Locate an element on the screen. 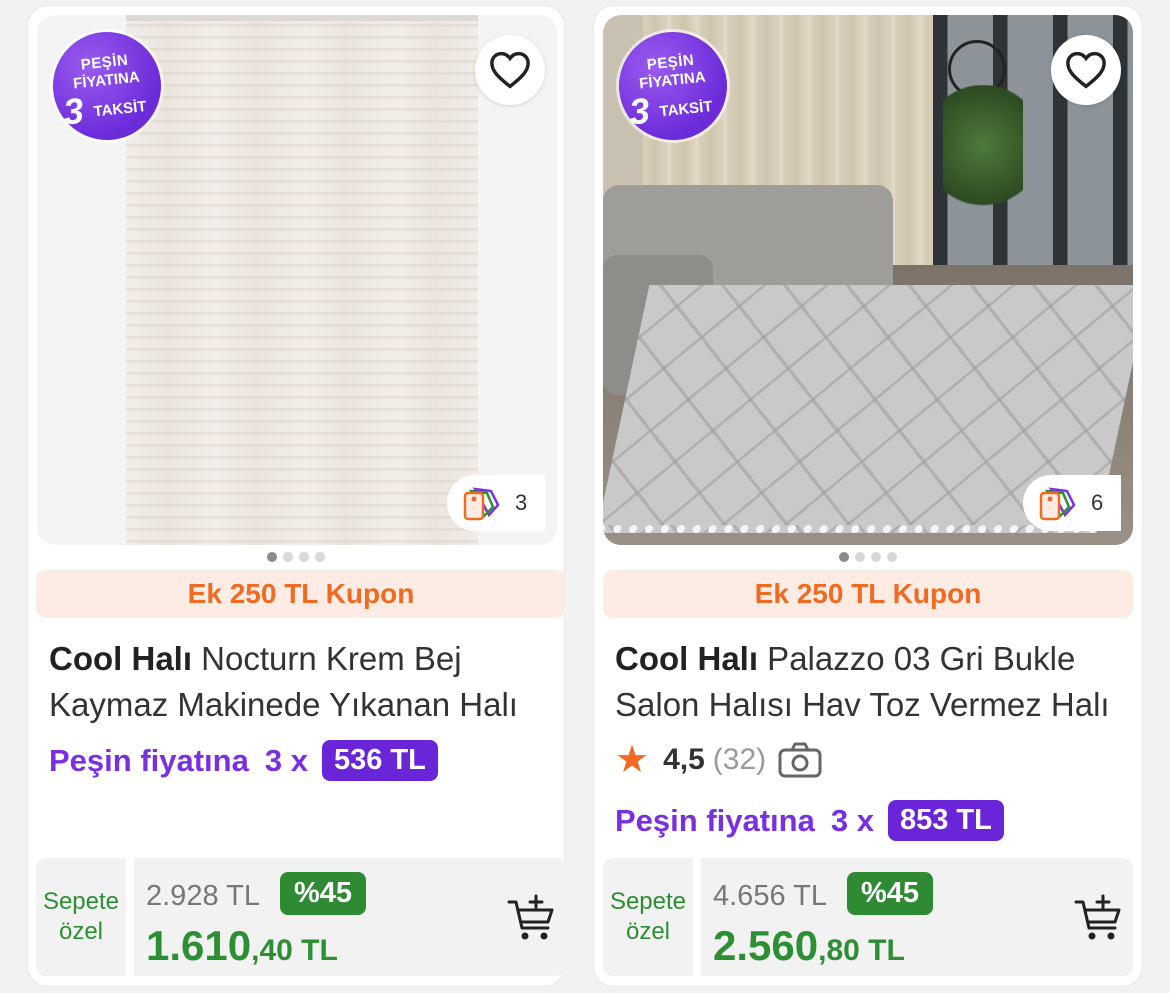 The width and height of the screenshot is (1170, 993). price-box: 4.656 TL %45 2.560,80 TL is located at coordinates (917, 917).